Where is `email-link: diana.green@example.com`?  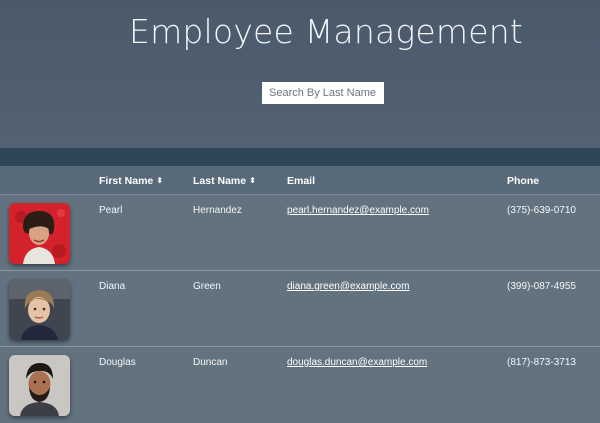 email-link: diana.green@example.com is located at coordinates (348, 286).